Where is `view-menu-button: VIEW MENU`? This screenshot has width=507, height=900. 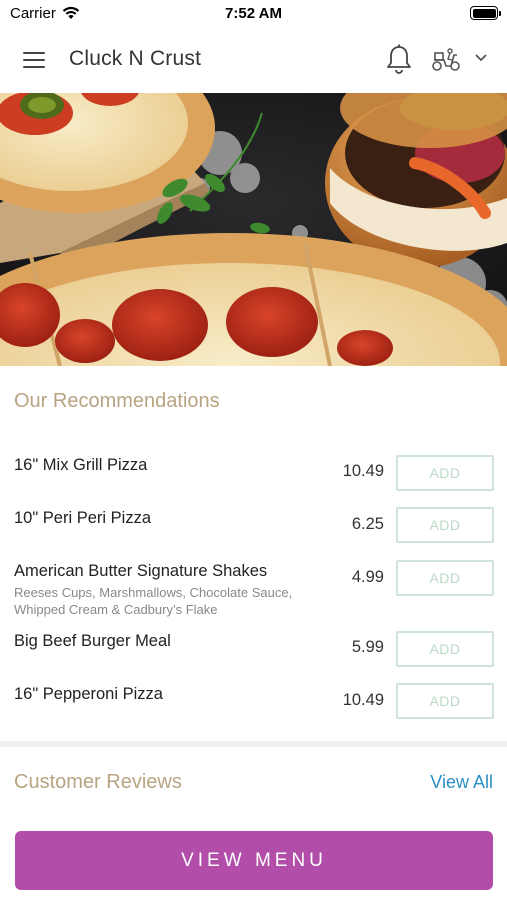
view-menu-button: VIEW MENU is located at coordinates (254, 860).